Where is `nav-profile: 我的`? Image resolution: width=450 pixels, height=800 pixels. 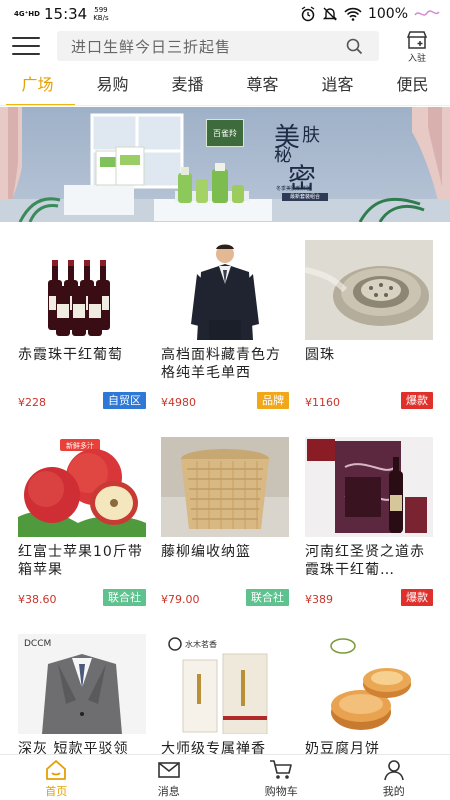
nav-profile: 我的 is located at coordinates (394, 777).